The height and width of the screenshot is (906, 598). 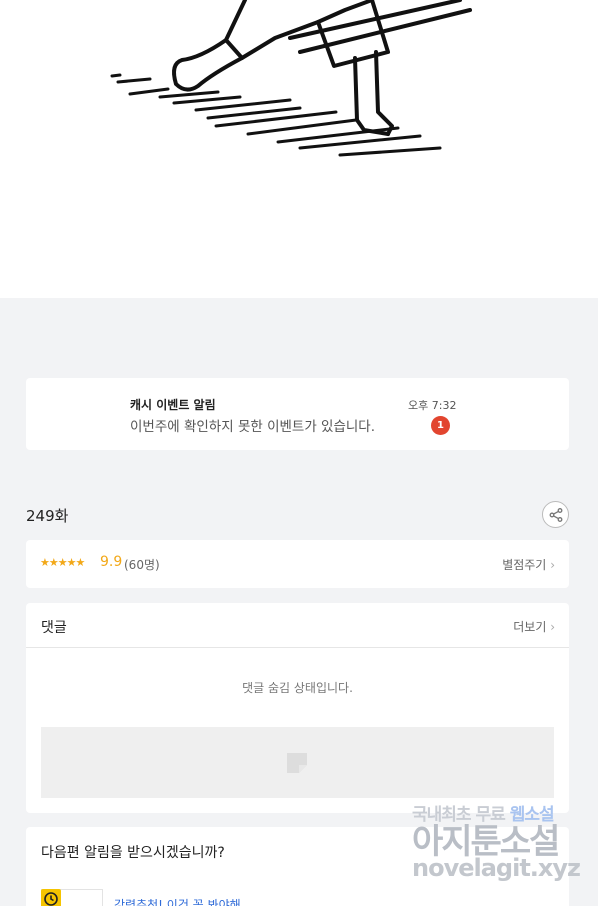 What do you see at coordinates (142, 565) in the screenshot?
I see `rating-count: (60명)` at bounding box center [142, 565].